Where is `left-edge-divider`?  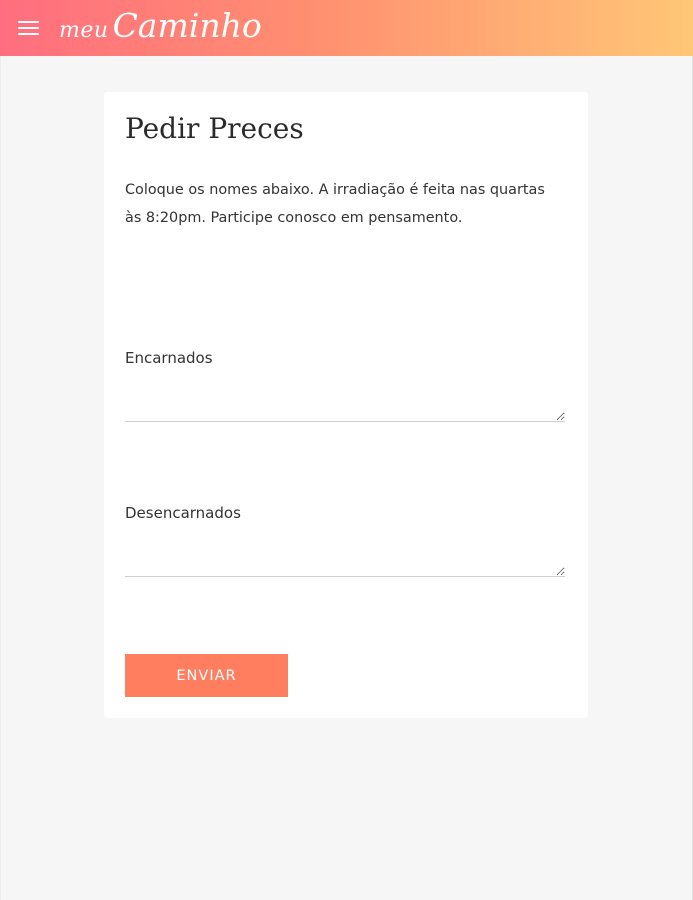 left-edge-divider is located at coordinates (0, 478).